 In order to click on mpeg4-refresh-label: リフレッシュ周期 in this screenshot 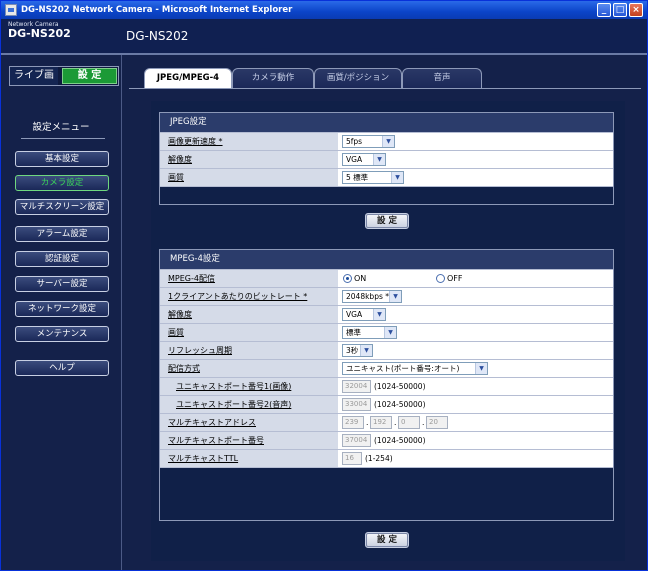, I will do `click(249, 350)`.